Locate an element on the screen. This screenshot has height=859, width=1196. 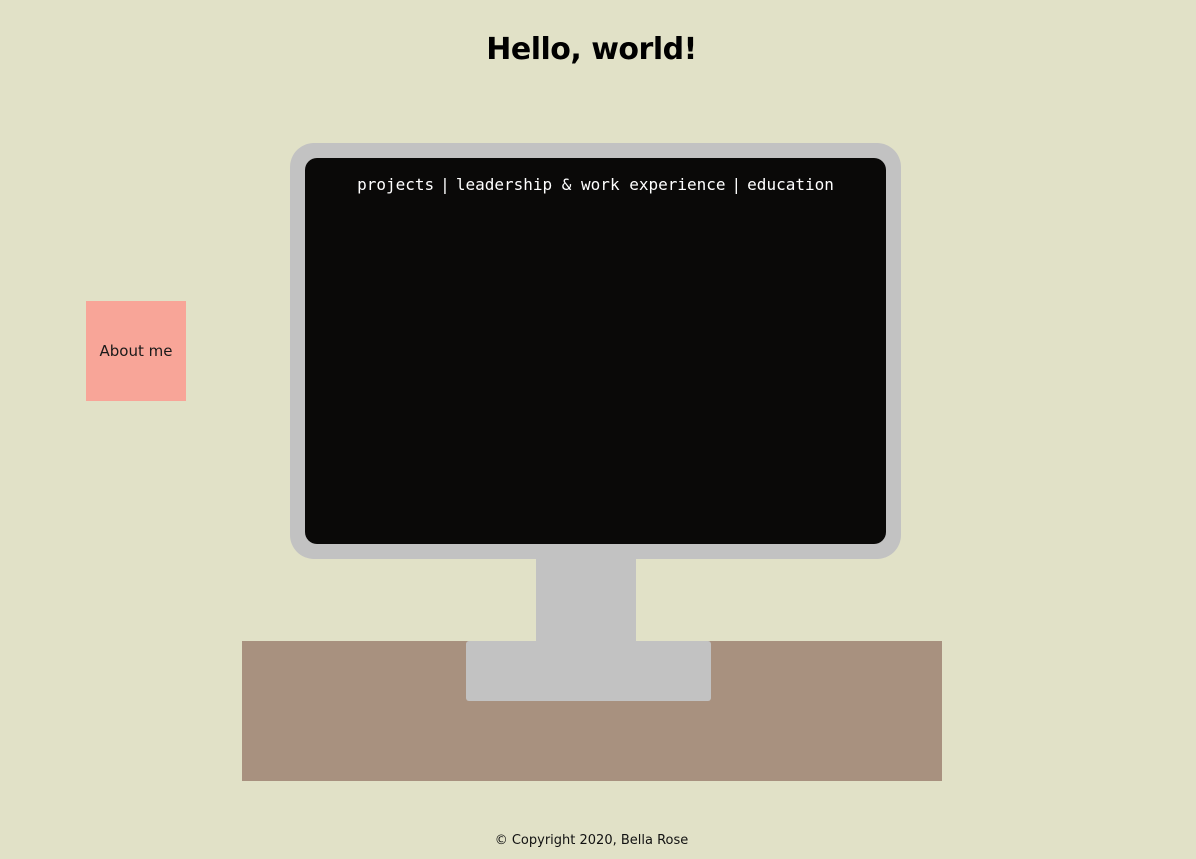
nav-link-projects: projects is located at coordinates (395, 184).